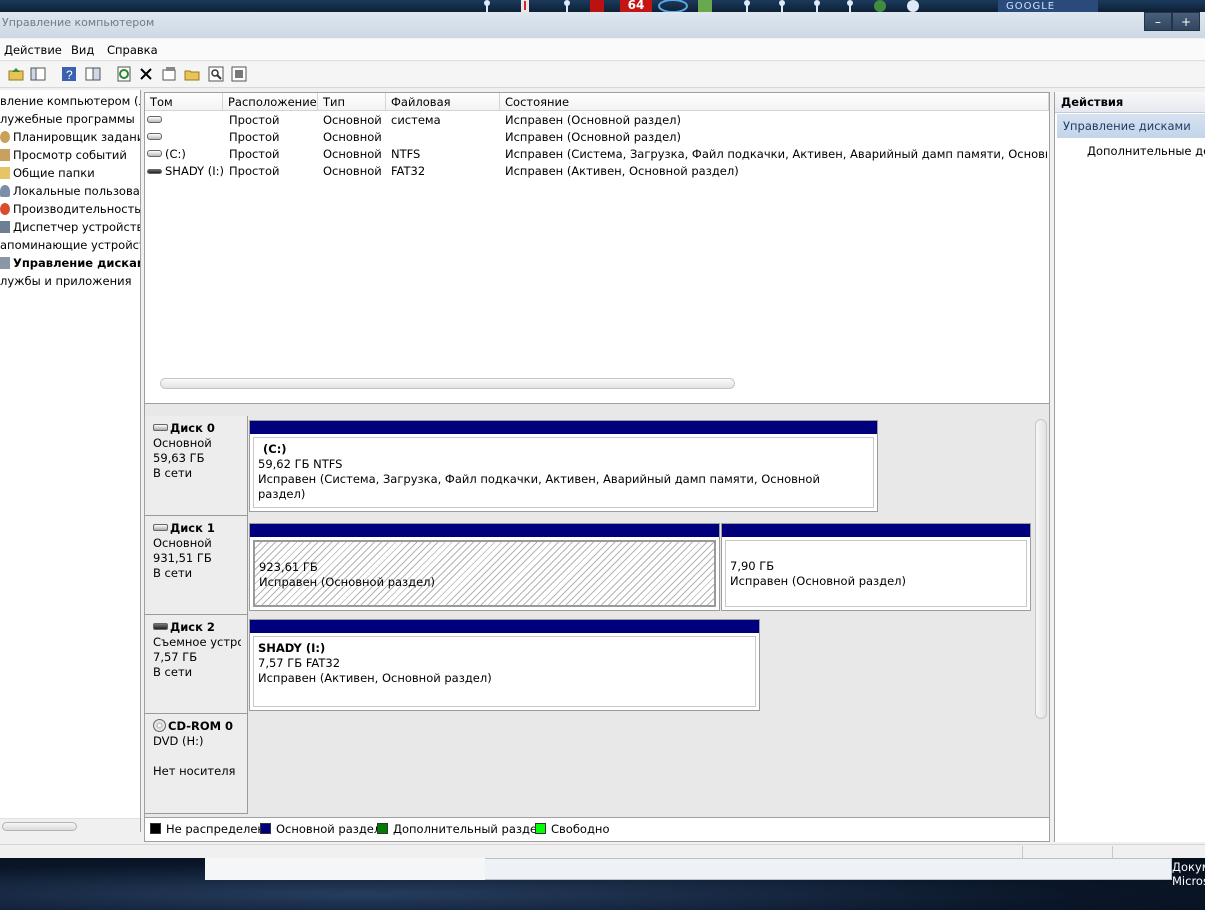 Image resolution: width=1205 pixels, height=910 pixels. Describe the element at coordinates (1146, 151) in the screenshot. I see `more-actions-link: Дополнительные дей` at that location.